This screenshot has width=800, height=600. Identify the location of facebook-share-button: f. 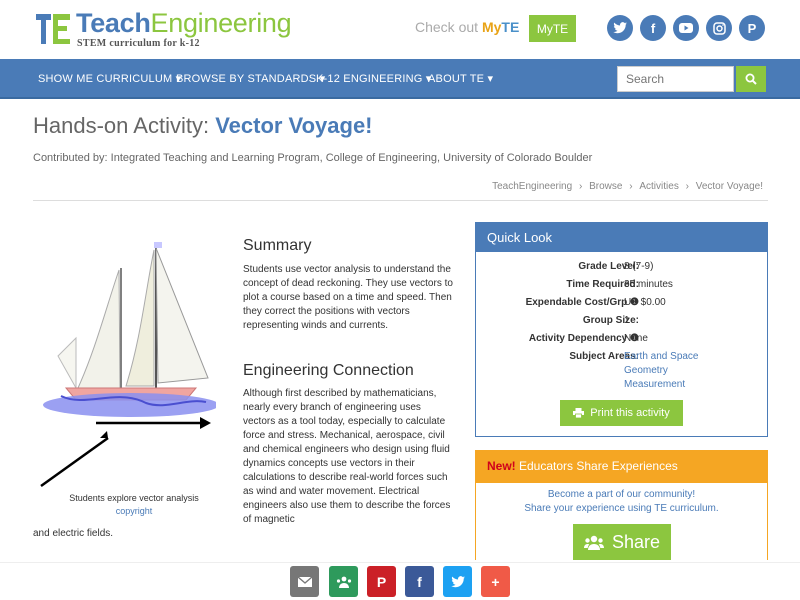
(419, 581).